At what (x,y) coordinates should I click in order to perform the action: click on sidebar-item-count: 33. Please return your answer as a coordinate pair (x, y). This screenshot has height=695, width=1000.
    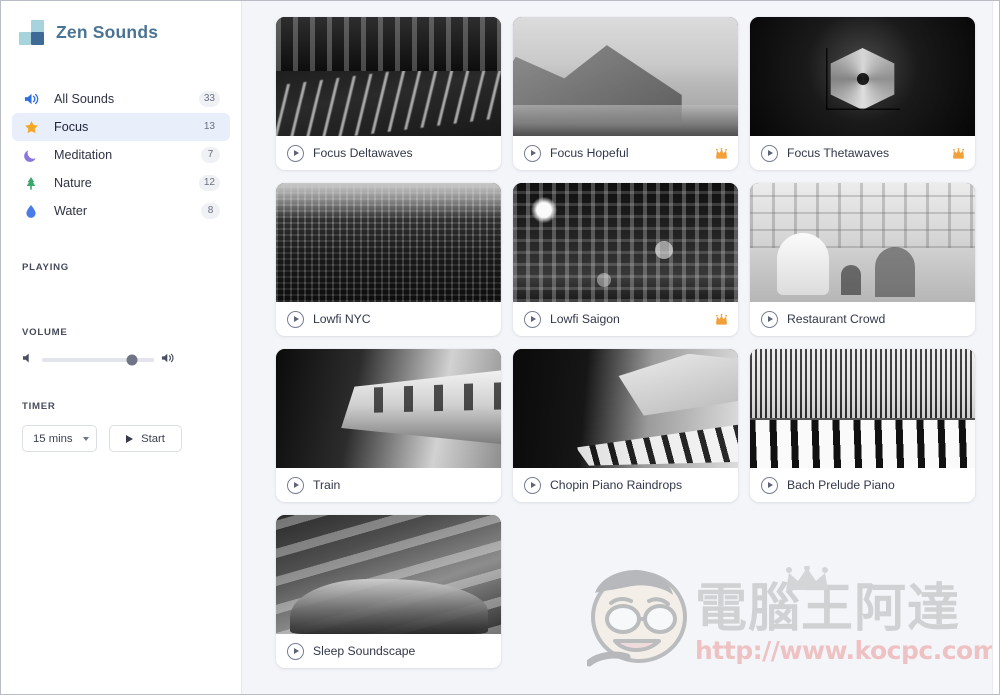
    Looking at the image, I should click on (209, 99).